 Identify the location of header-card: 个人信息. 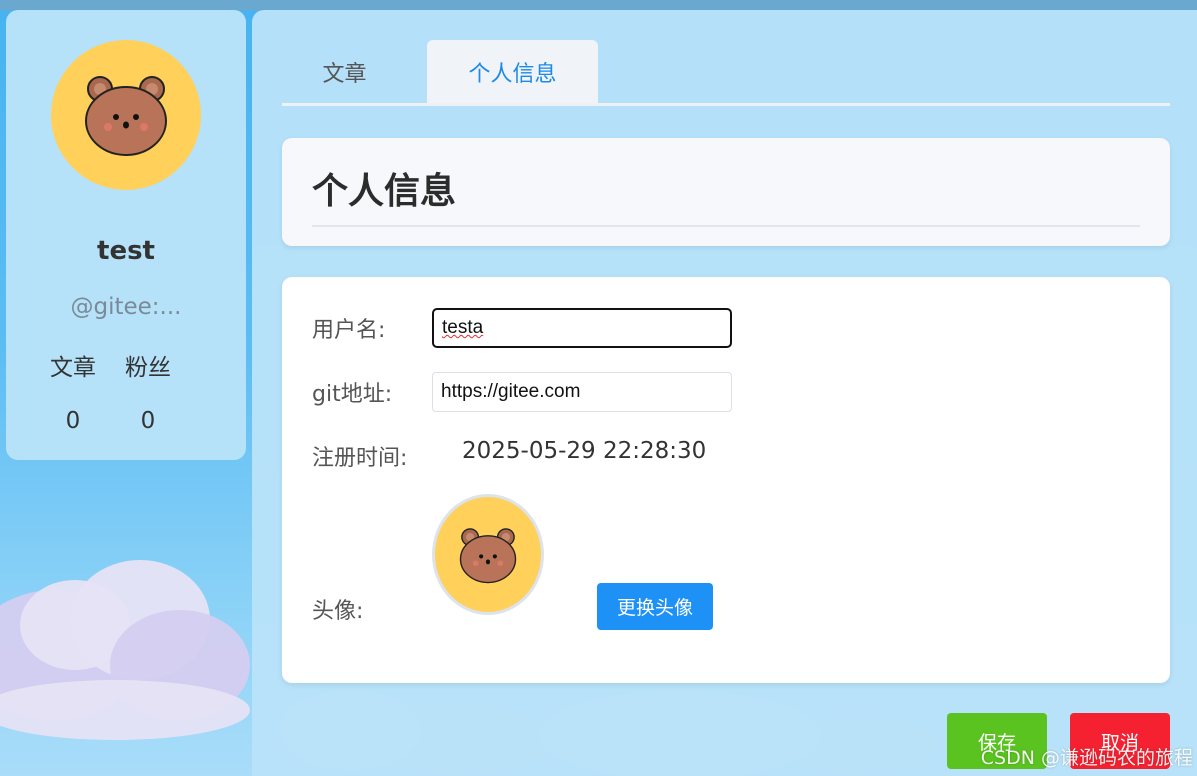
(726, 192).